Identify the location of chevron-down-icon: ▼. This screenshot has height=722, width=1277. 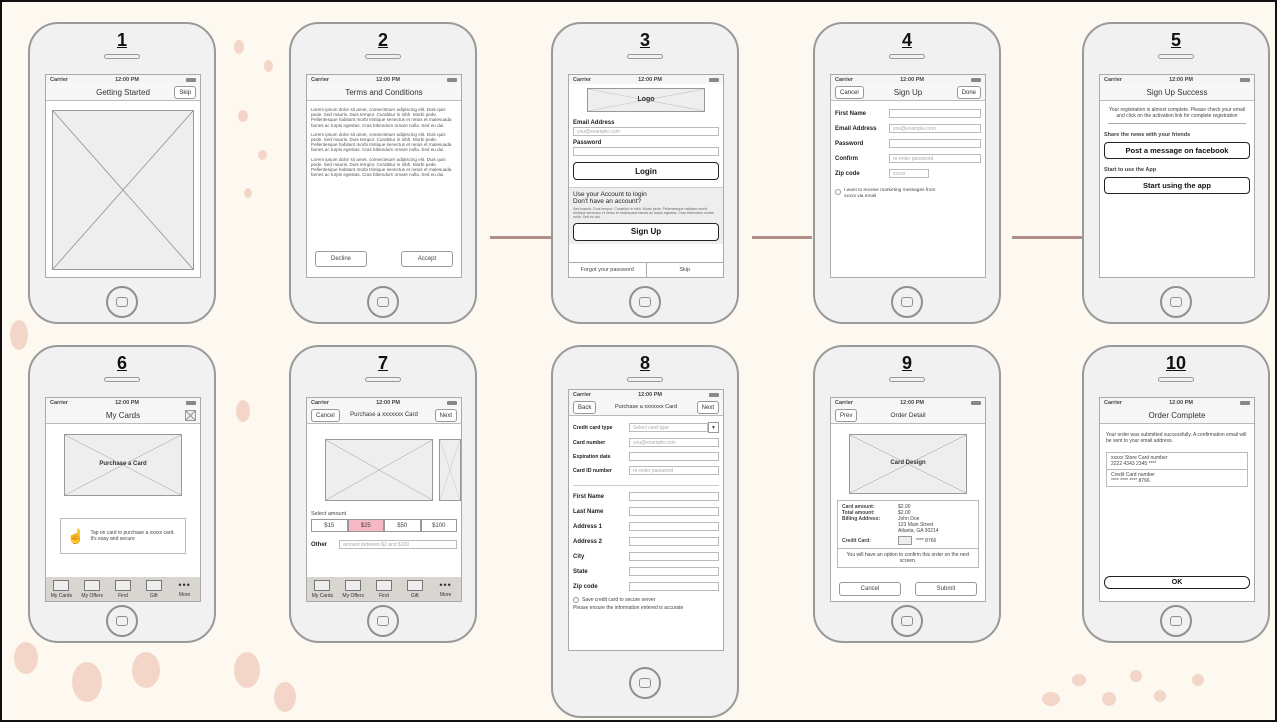
(713, 427).